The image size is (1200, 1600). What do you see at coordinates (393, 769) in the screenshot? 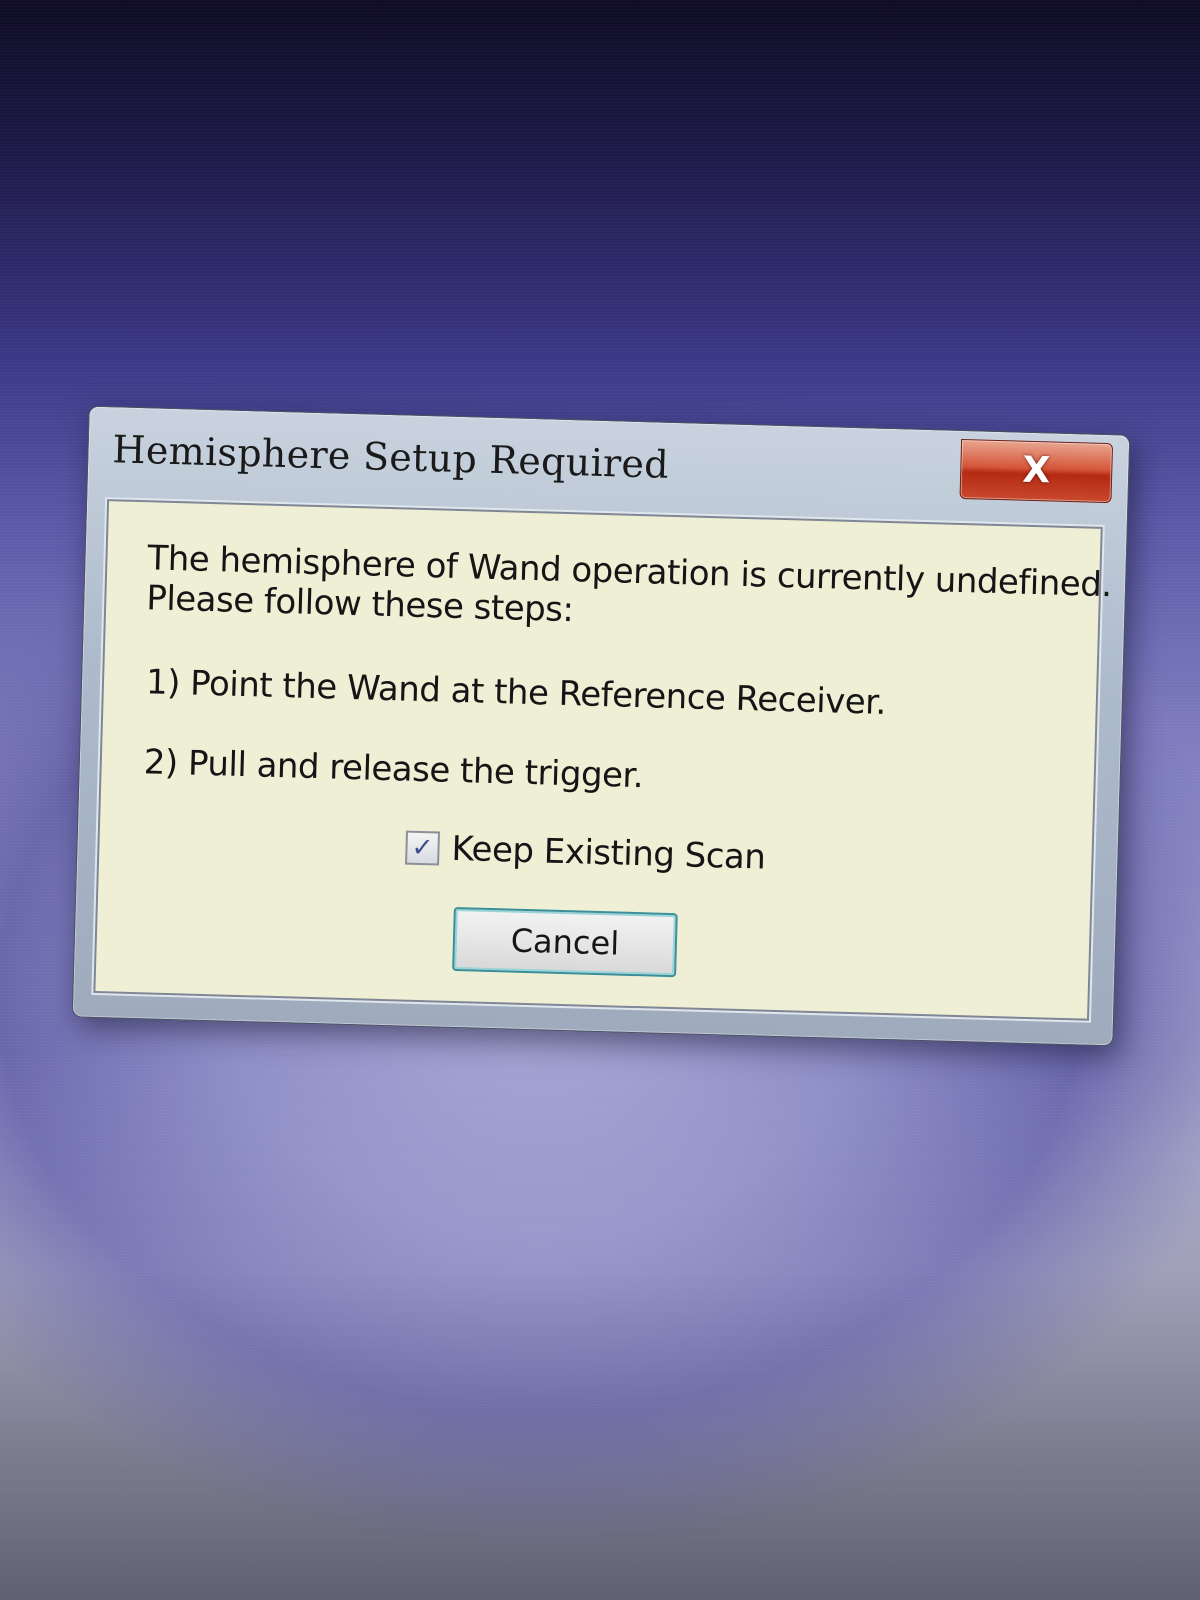
I see `step-2-text: 2) Pull and release the trigger.` at bounding box center [393, 769].